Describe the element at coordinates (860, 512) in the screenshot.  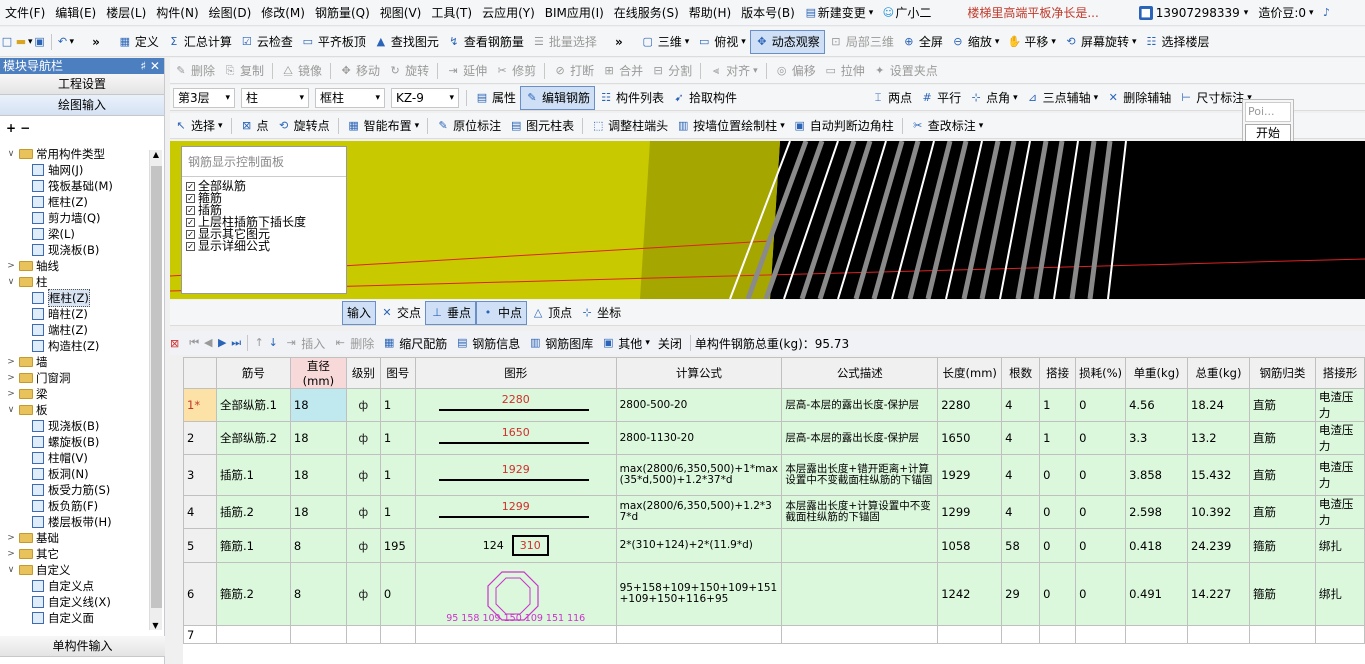
I see `cell-desc: 本层露出长度+计算设置中不变截面柱纵筋的下锚固` at that location.